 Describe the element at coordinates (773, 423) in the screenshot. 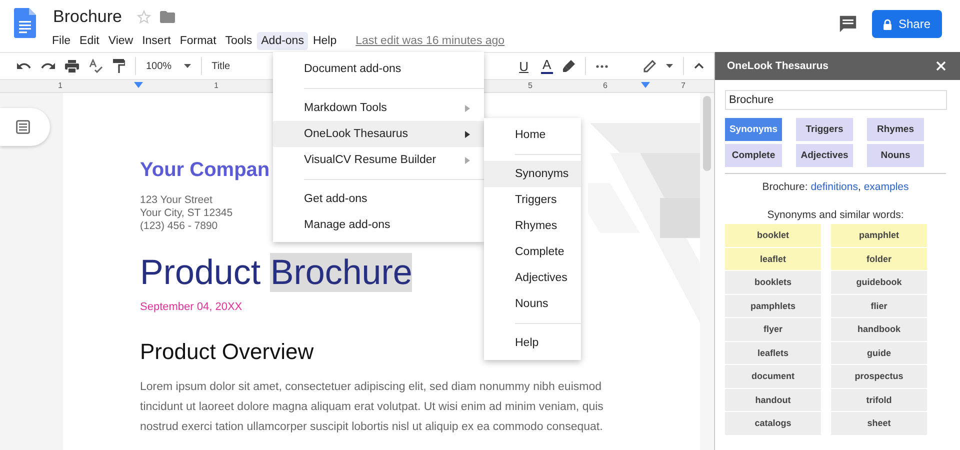

I see `result-word: catalogs` at that location.